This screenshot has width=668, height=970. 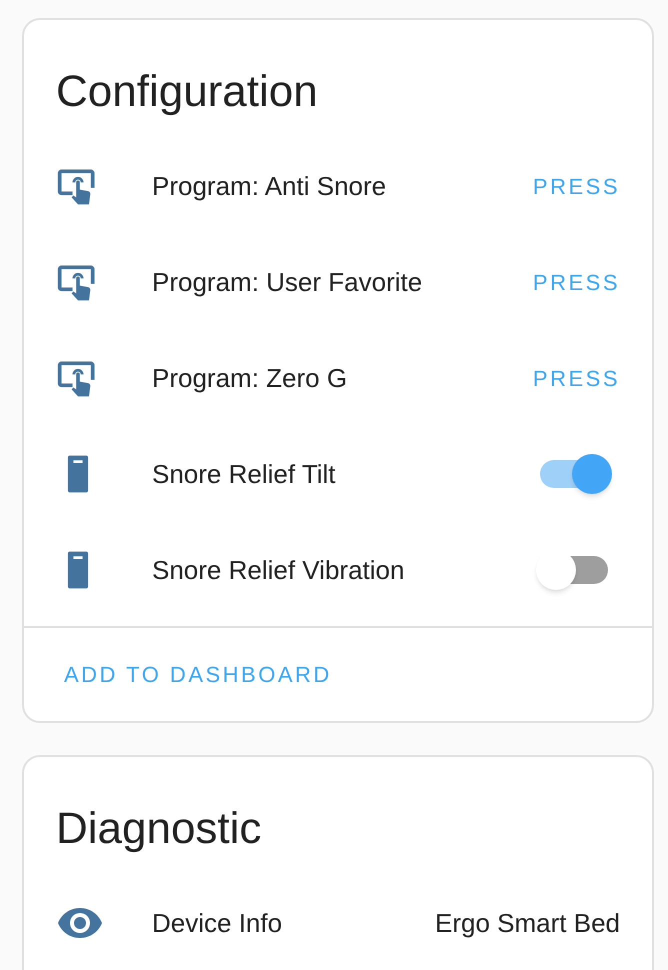 I want to click on entity-name: Program: User Favorite, so click(x=288, y=282).